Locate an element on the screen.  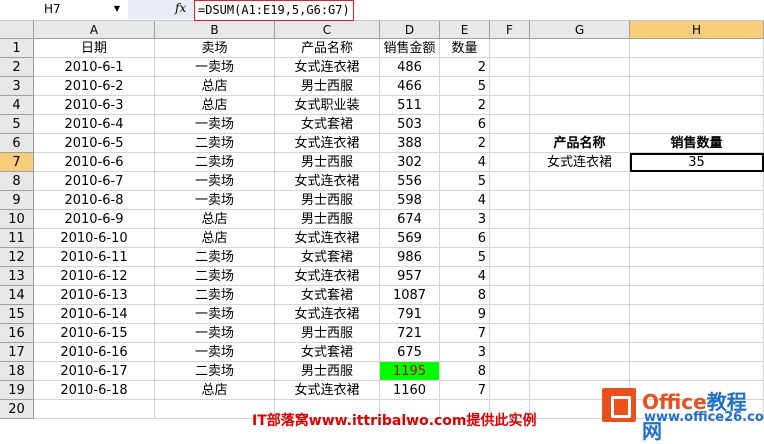
cell-F8 is located at coordinates (510, 181).